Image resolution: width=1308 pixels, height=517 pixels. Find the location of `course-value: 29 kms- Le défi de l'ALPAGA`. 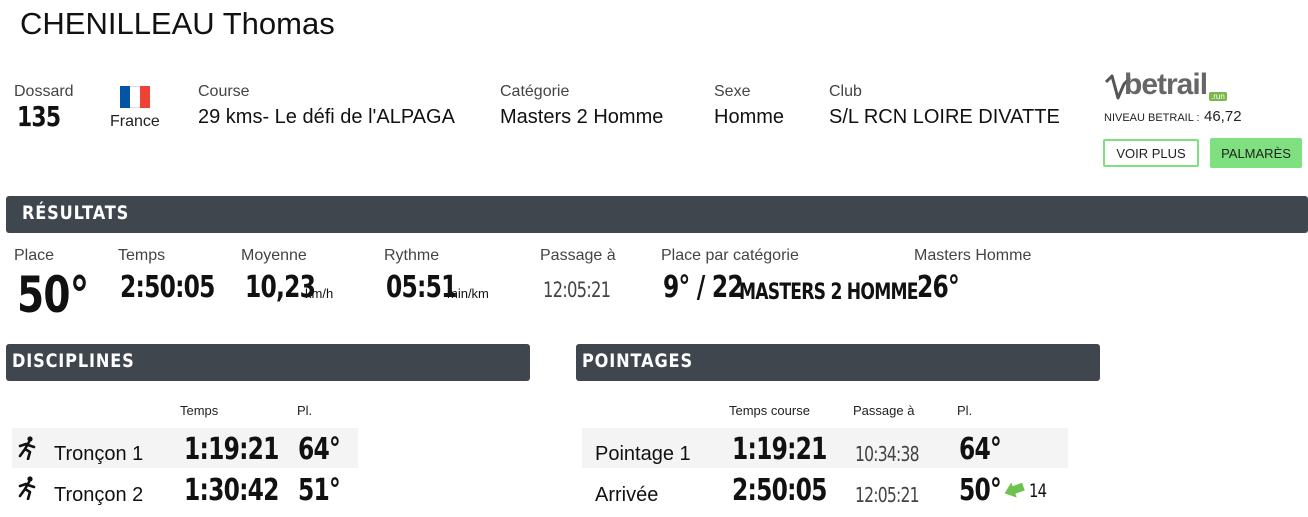

course-value: 29 kms- Le défi de l'ALPAGA is located at coordinates (326, 117).